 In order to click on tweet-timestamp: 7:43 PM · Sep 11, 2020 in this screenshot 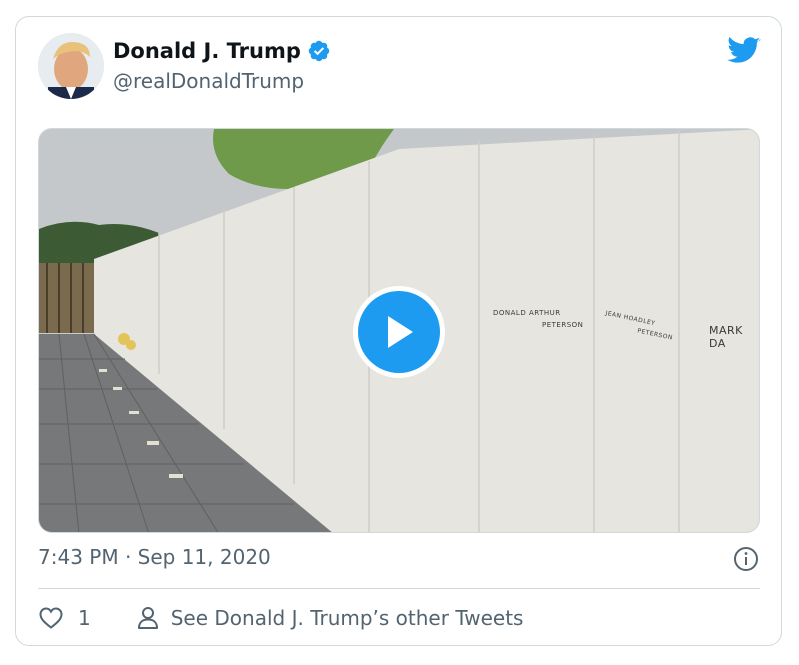, I will do `click(154, 557)`.